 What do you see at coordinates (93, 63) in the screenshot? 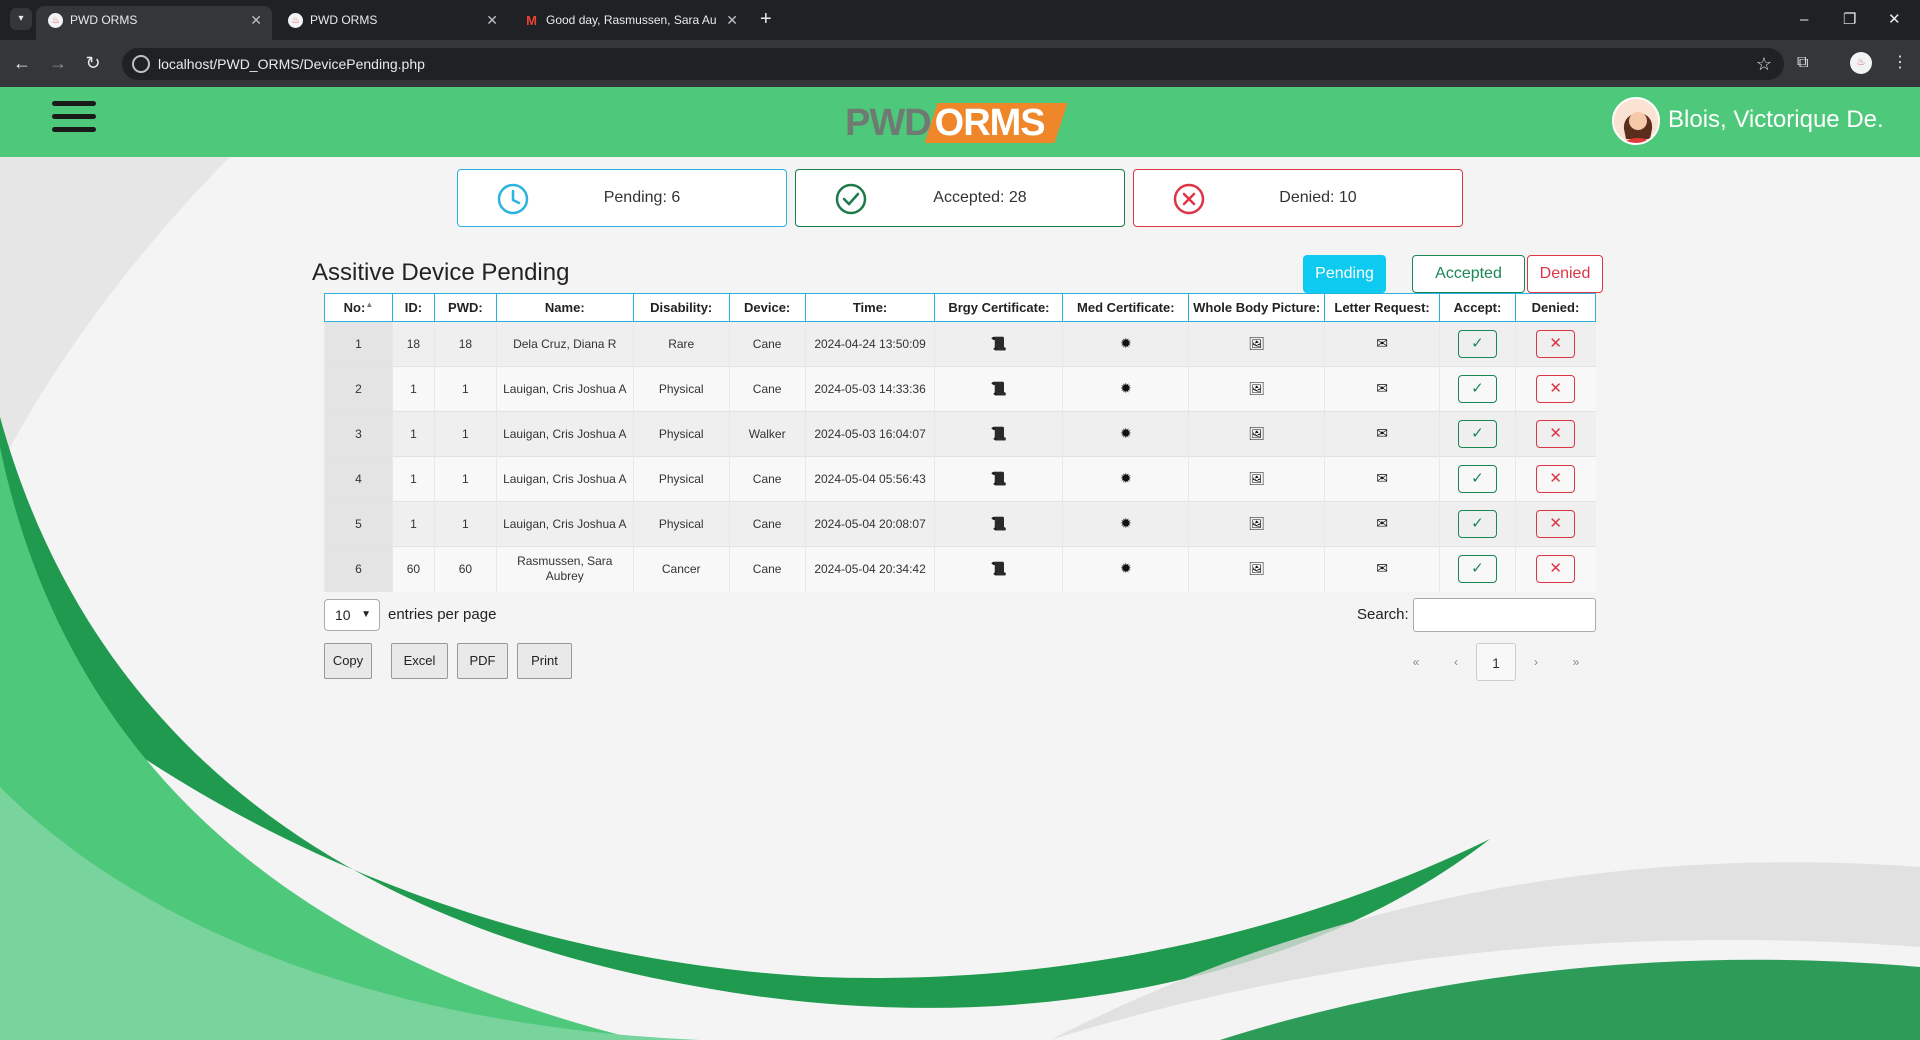
I see `reload-icon: ↻` at bounding box center [93, 63].